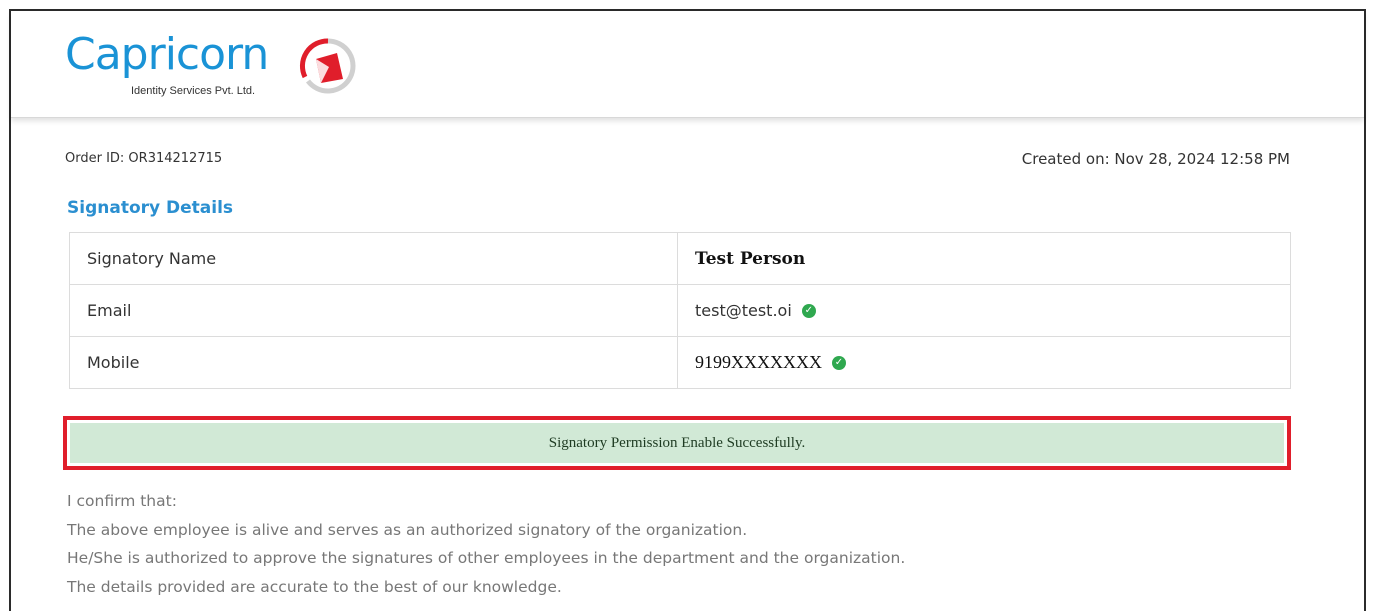  What do you see at coordinates (122, 501) in the screenshot?
I see `confirmation-line: I confirm that:` at bounding box center [122, 501].